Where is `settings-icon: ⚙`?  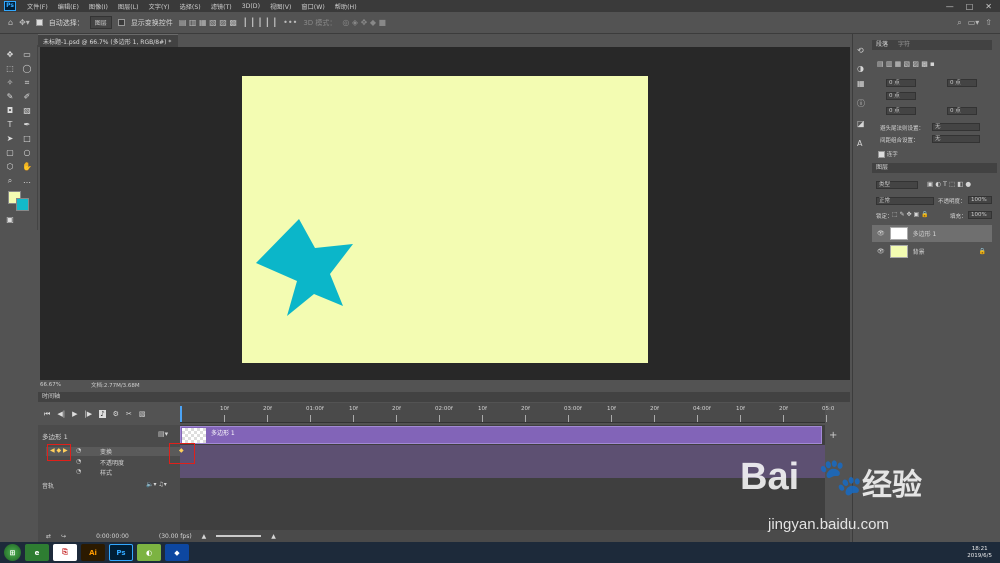
settings-icon: ⚙ is located at coordinates (116, 414).